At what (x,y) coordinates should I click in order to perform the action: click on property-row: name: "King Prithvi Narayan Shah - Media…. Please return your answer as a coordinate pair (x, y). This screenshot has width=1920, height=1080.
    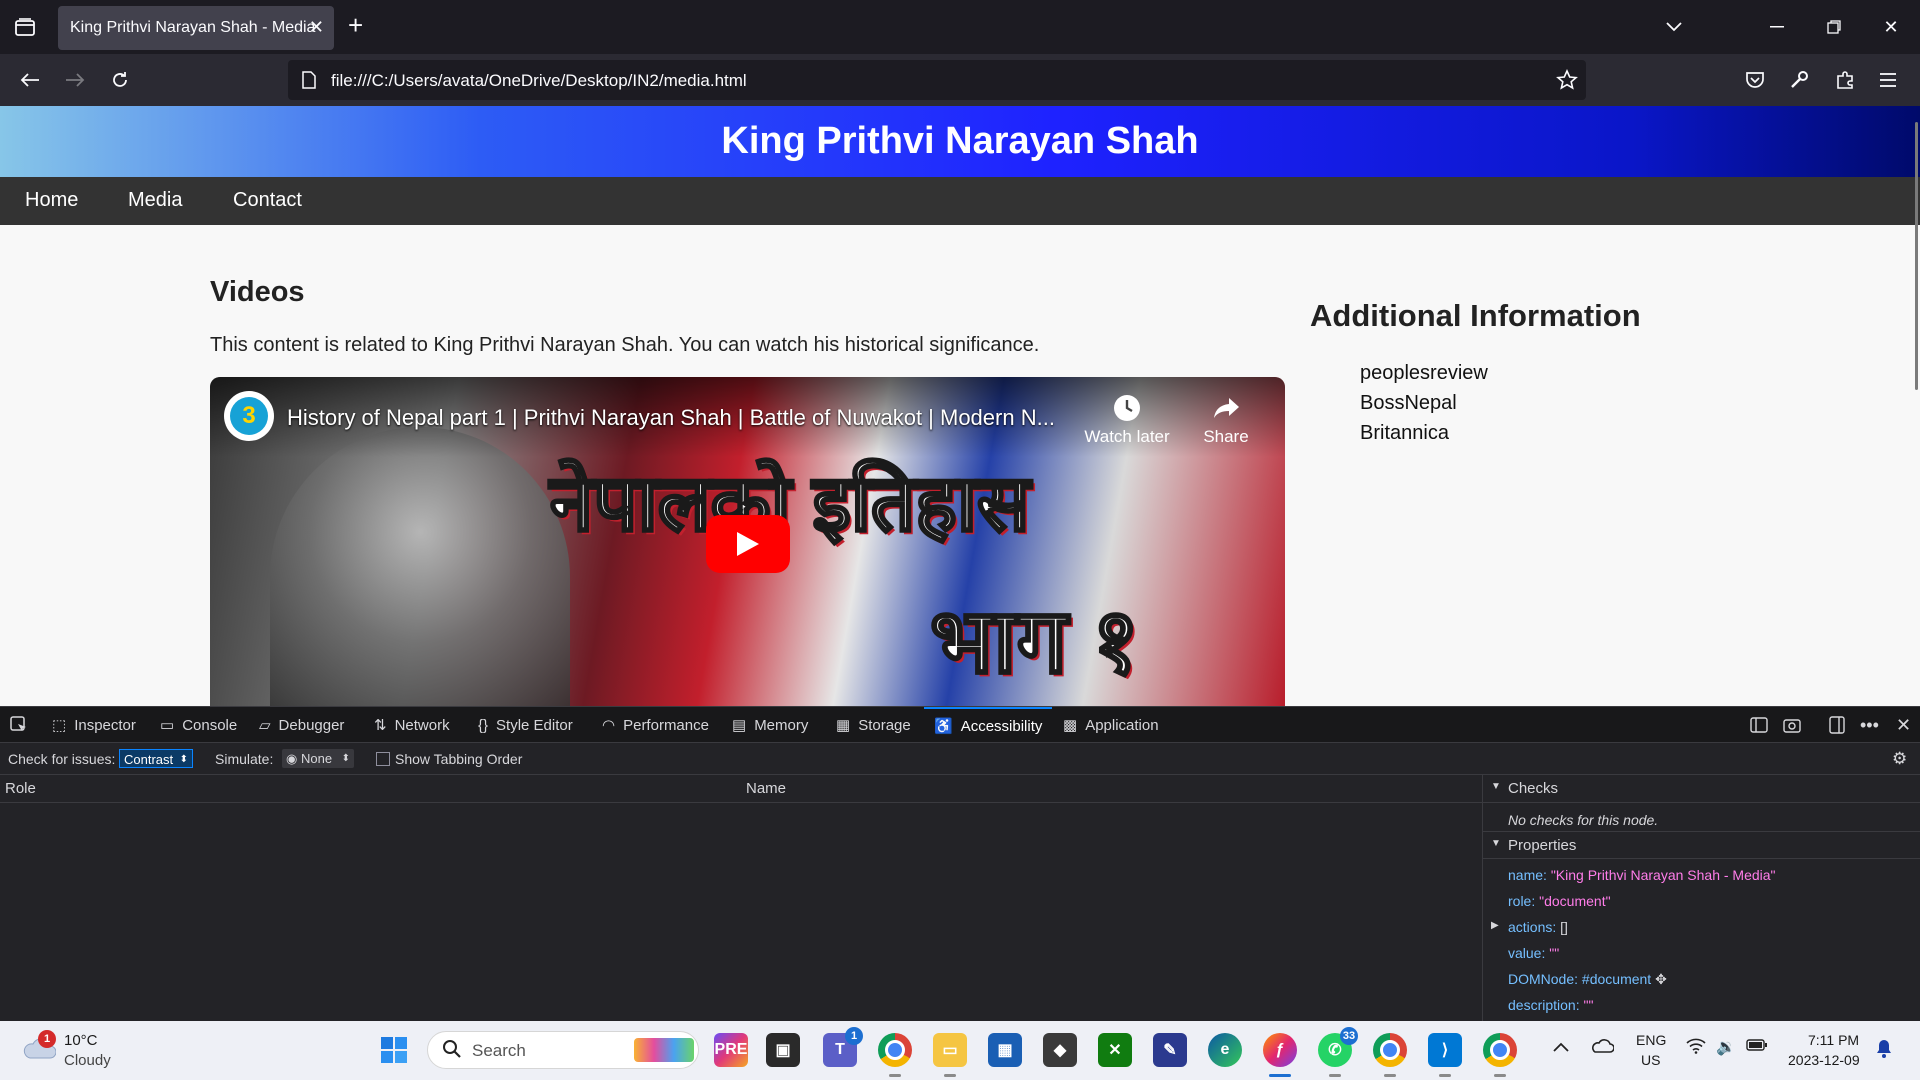
    Looking at the image, I should click on (1642, 875).